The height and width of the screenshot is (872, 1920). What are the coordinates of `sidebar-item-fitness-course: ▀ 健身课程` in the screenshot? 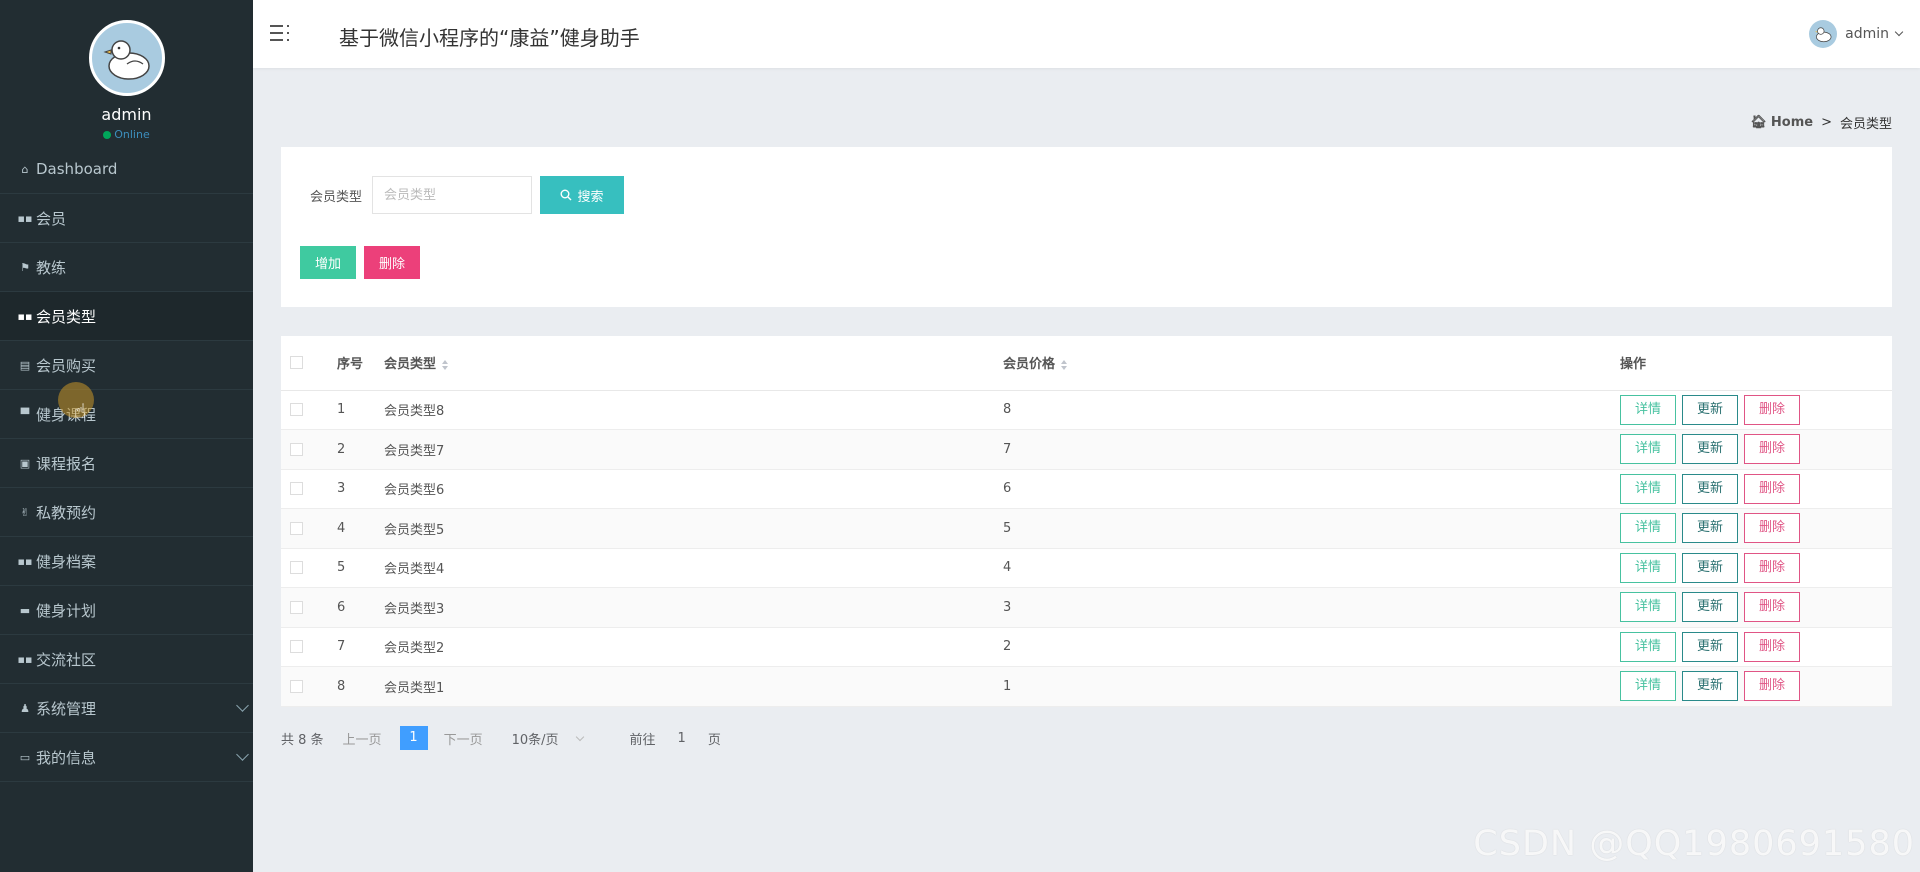 It's located at (126, 414).